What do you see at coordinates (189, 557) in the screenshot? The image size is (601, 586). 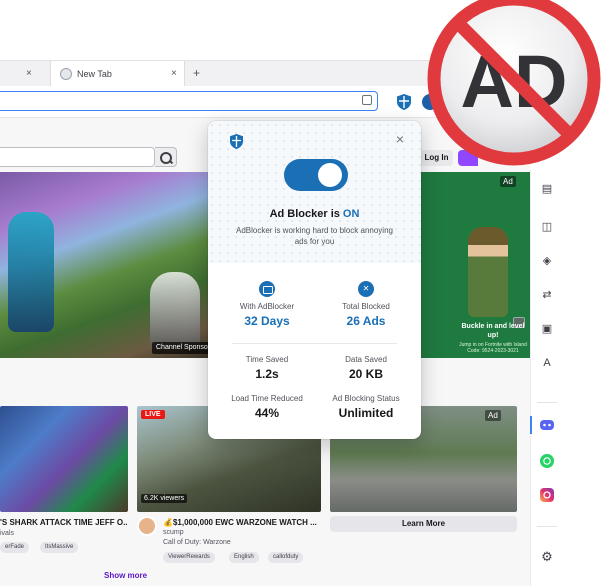 I see `stream-tag: ViewerRewards` at bounding box center [189, 557].